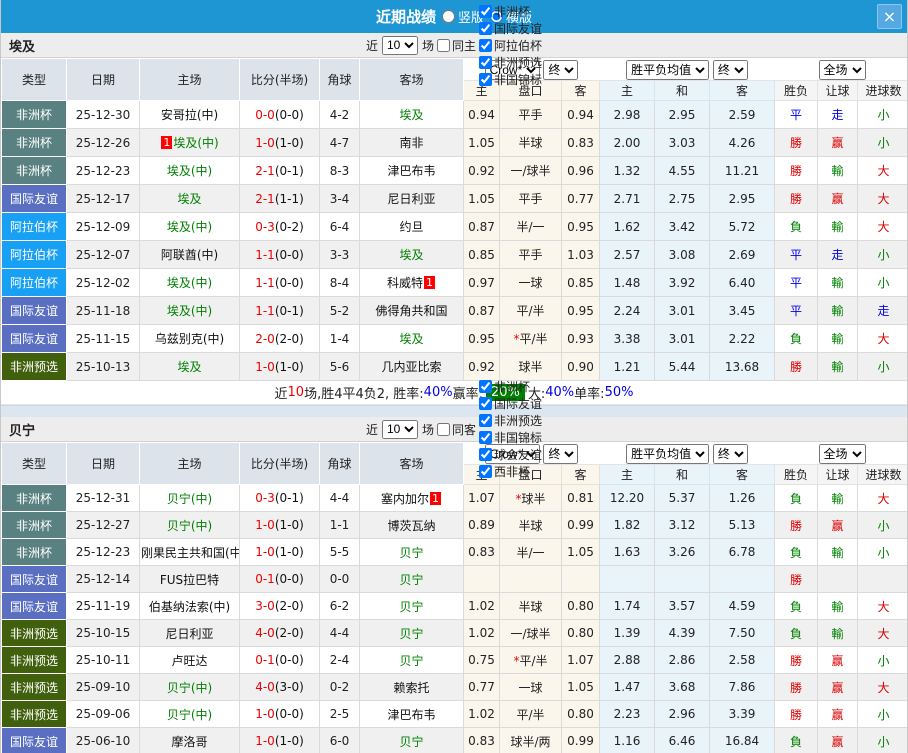 The width and height of the screenshot is (908, 753). Describe the element at coordinates (530, 310) in the screenshot. I see `crown-handicap: 平/半` at that location.